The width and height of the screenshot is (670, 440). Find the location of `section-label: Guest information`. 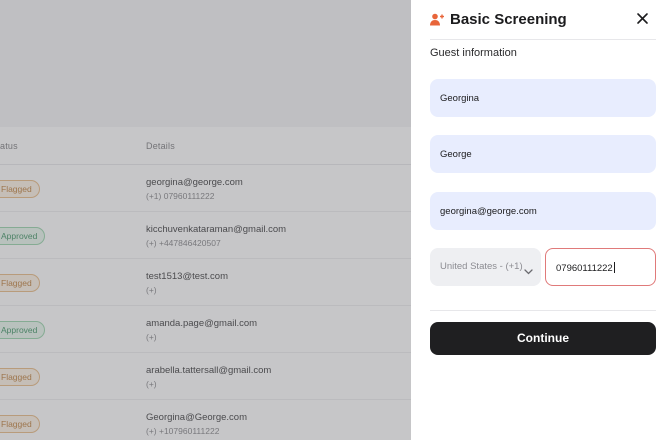

section-label: Guest information is located at coordinates (473, 53).